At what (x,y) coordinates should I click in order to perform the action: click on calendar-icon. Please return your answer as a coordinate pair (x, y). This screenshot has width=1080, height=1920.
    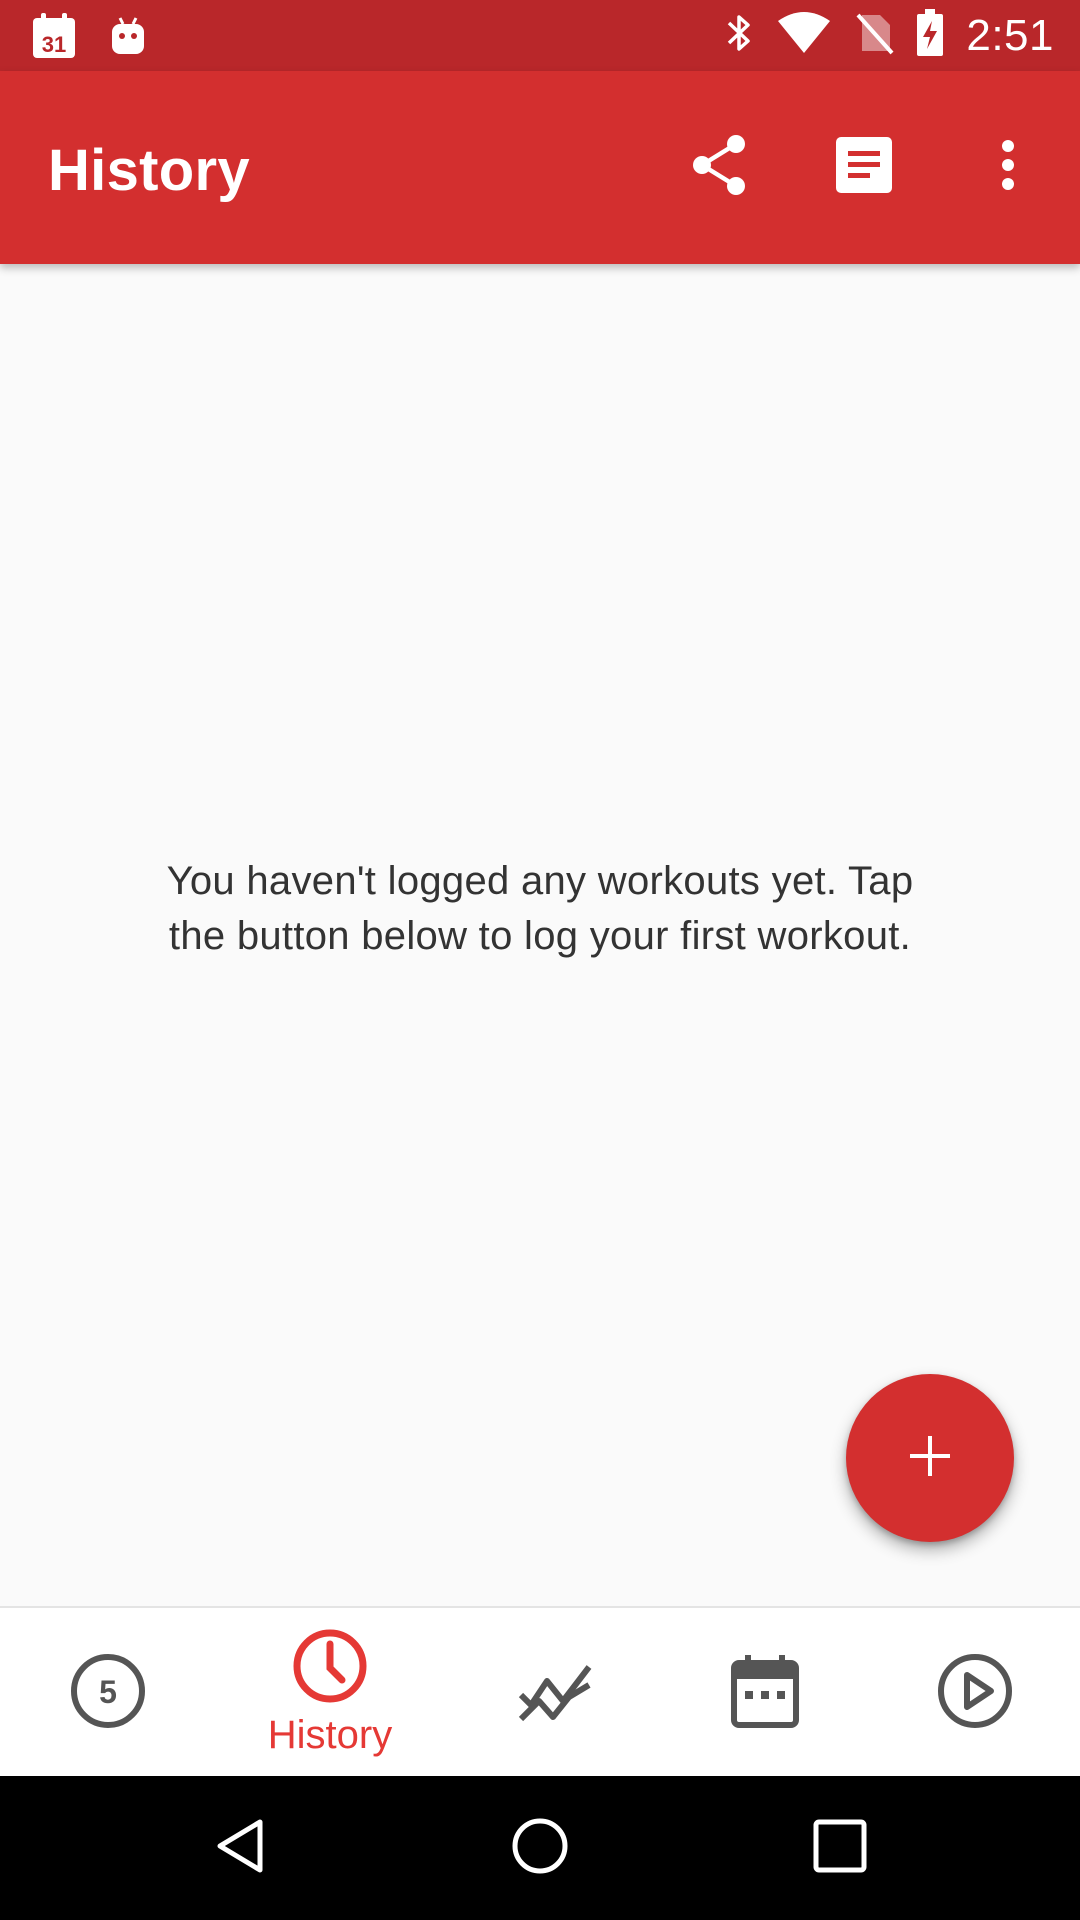
    Looking at the image, I should click on (765, 1693).